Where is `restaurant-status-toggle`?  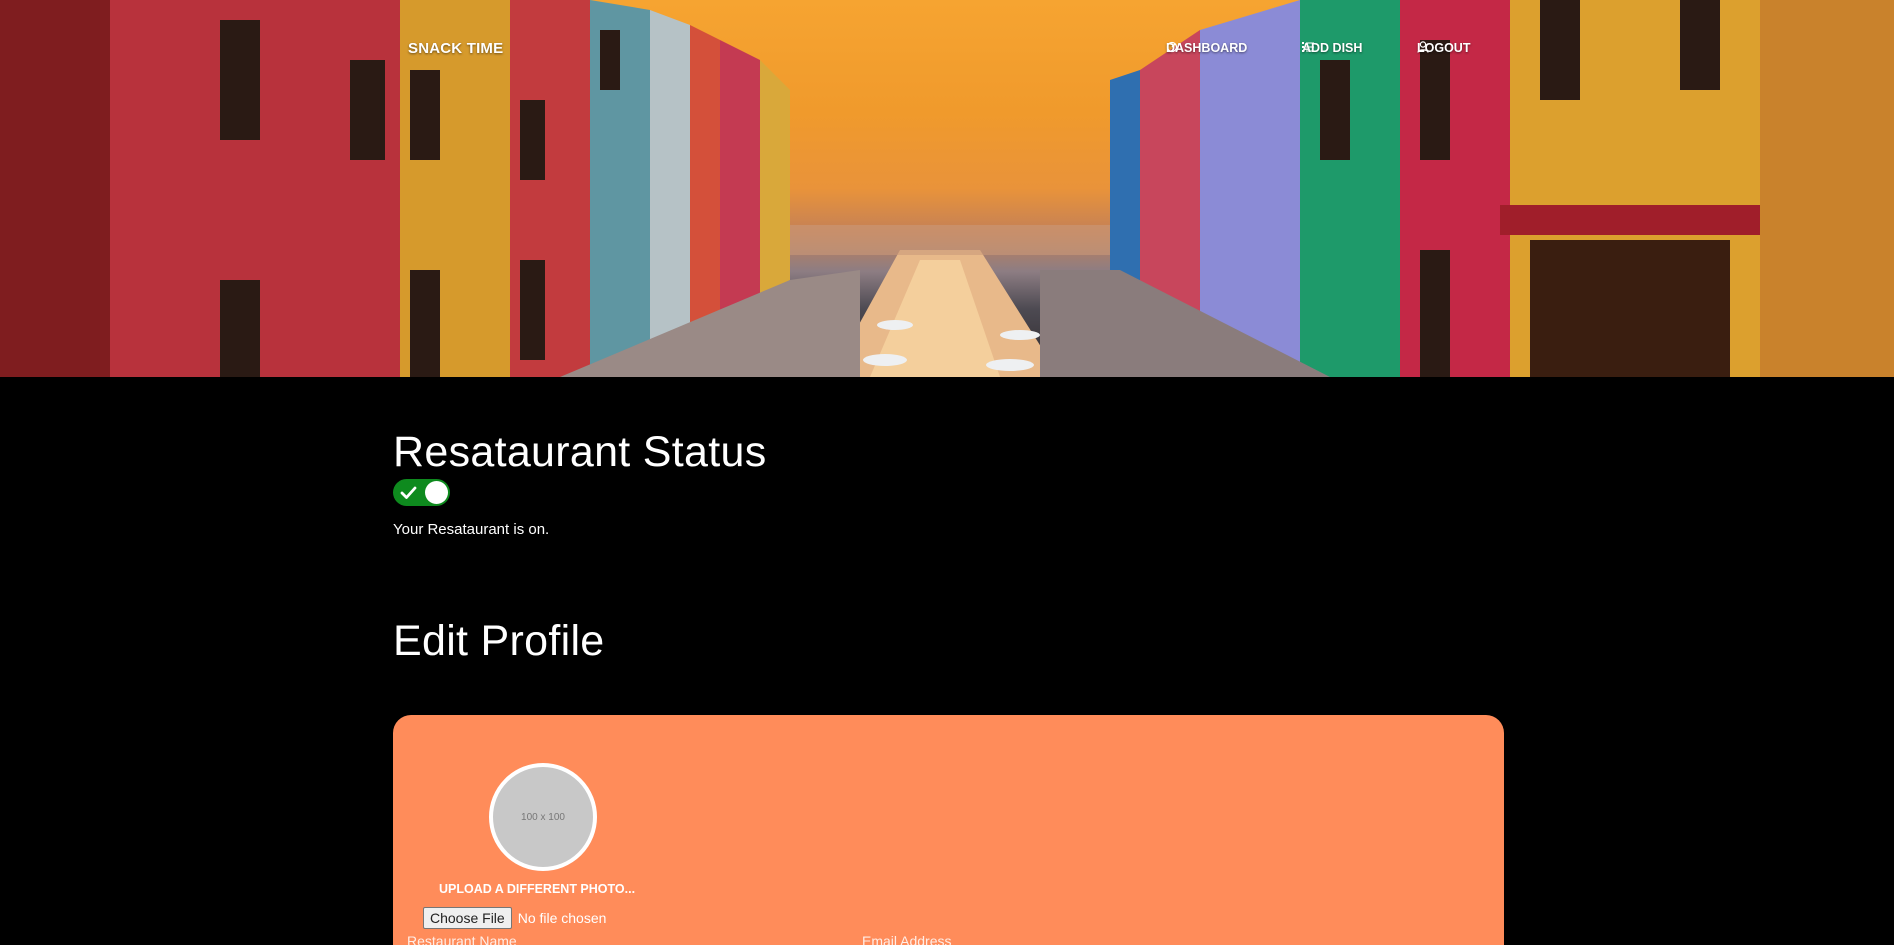 restaurant-status-toggle is located at coordinates (421, 492).